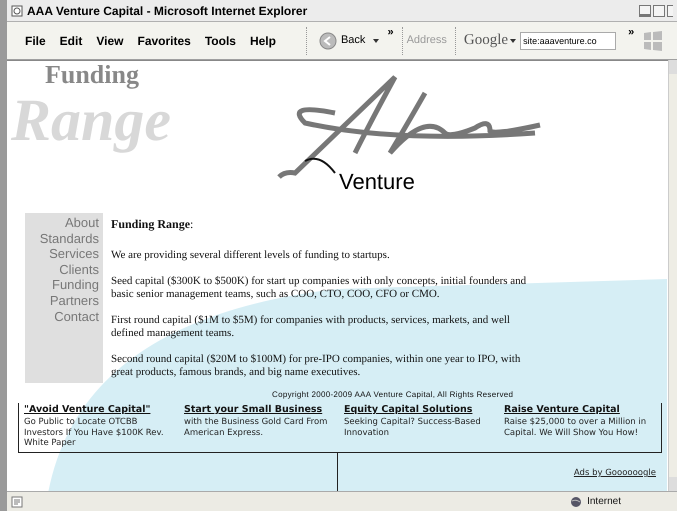 The image size is (677, 511). Describe the element at coordinates (167, 11) in the screenshot. I see `window-title: AAA Venture Capital - Microsoft Internet Explorer` at that location.